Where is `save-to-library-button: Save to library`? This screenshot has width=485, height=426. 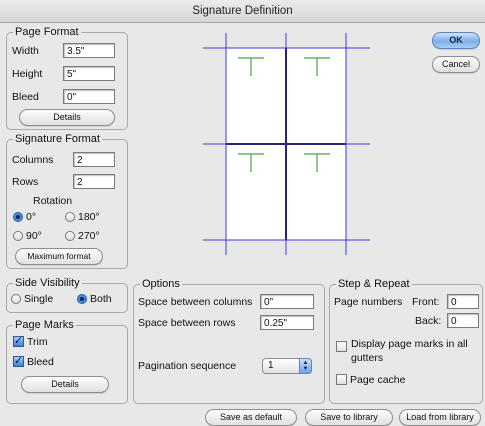 save-to-library-button: Save to library is located at coordinates (349, 417).